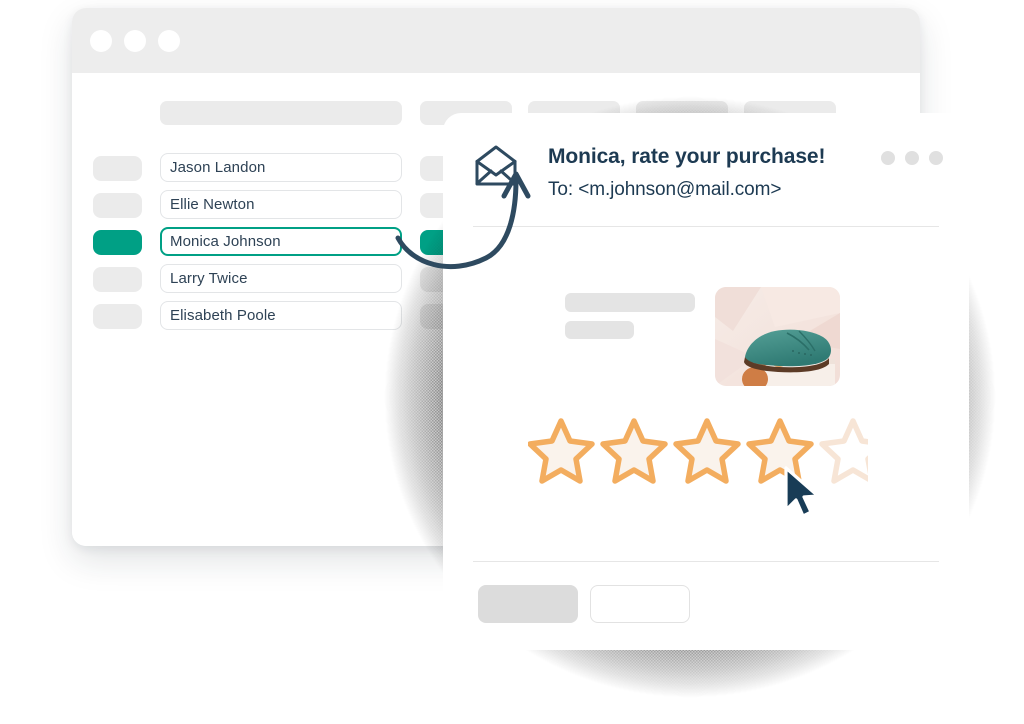 The height and width of the screenshot is (724, 1024). What do you see at coordinates (281, 315) in the screenshot?
I see `contact-name-field: Elisabeth Poole` at bounding box center [281, 315].